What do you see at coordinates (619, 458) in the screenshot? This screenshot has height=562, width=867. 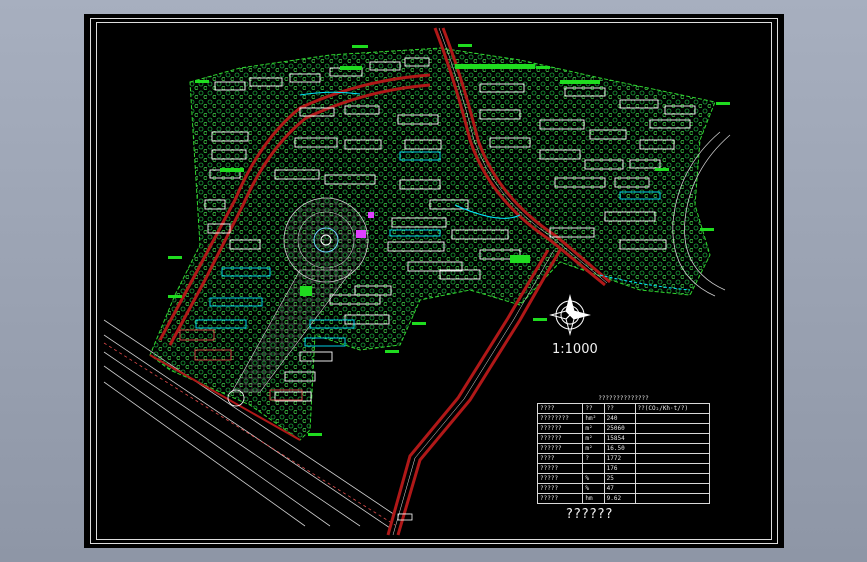 I see `table-cell: 1772` at bounding box center [619, 458].